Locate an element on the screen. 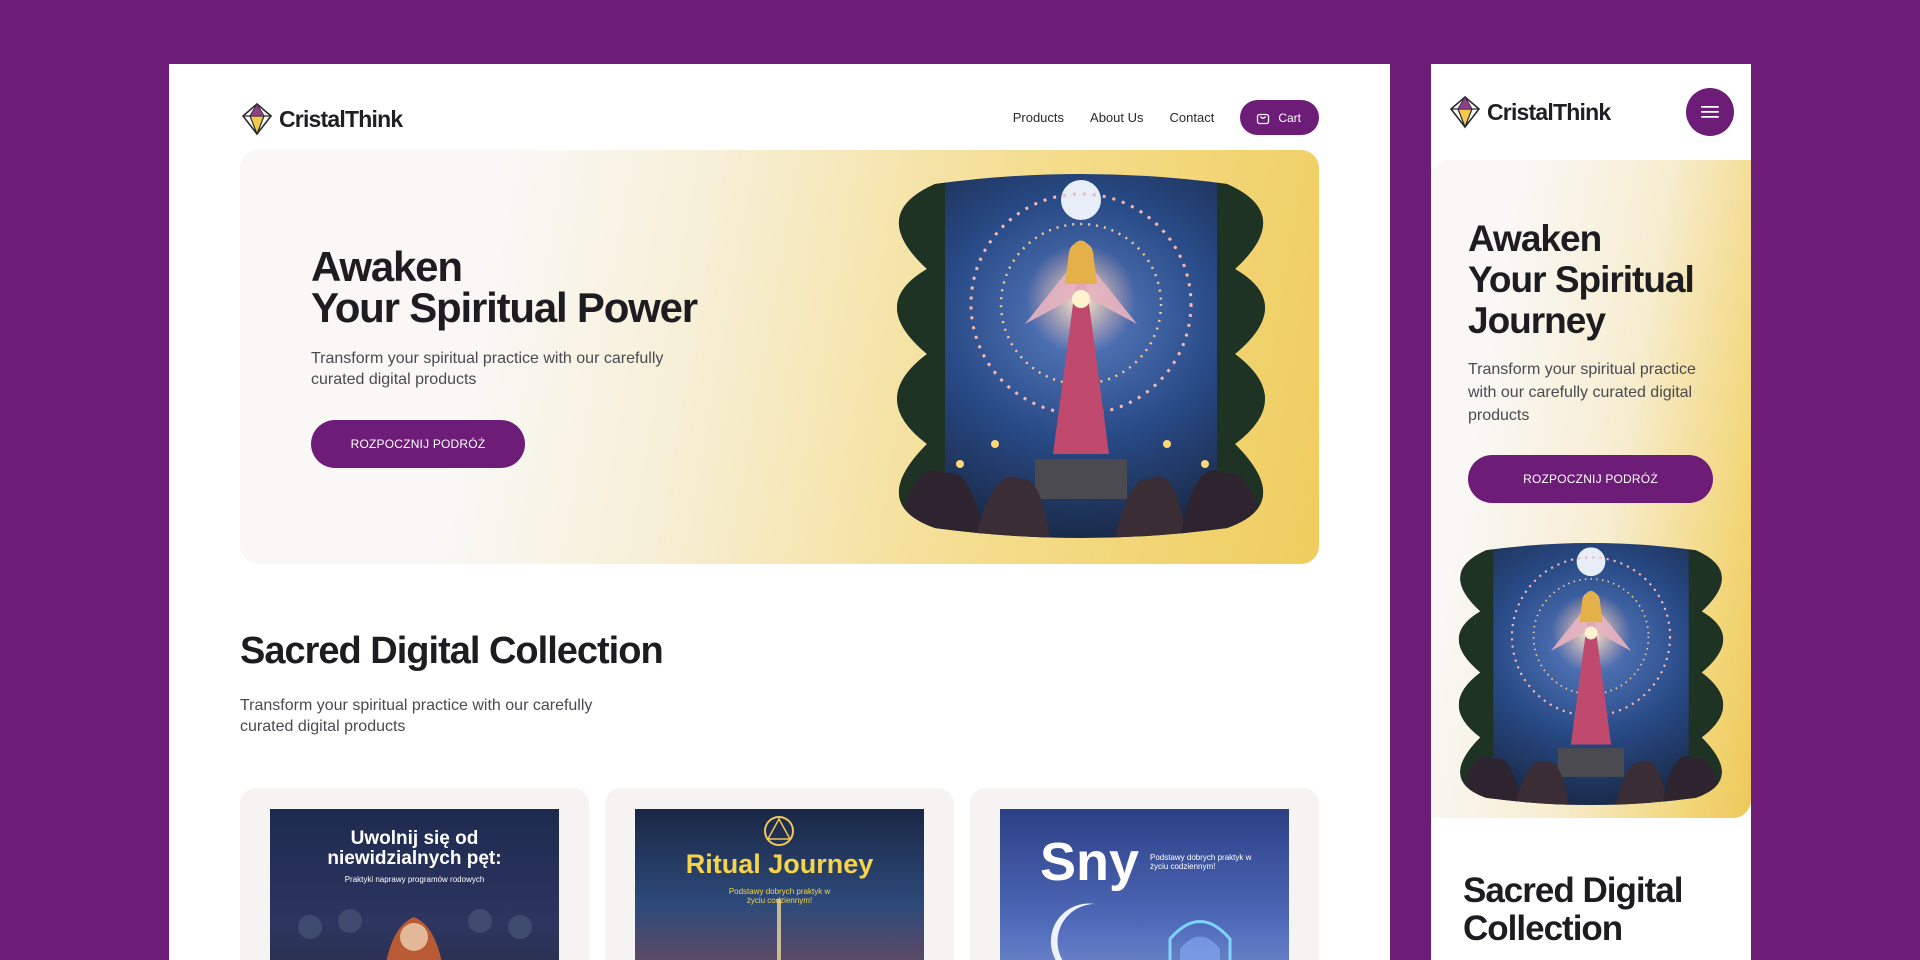  mobile-hero-title-line1: Awaken is located at coordinates (1535, 238).